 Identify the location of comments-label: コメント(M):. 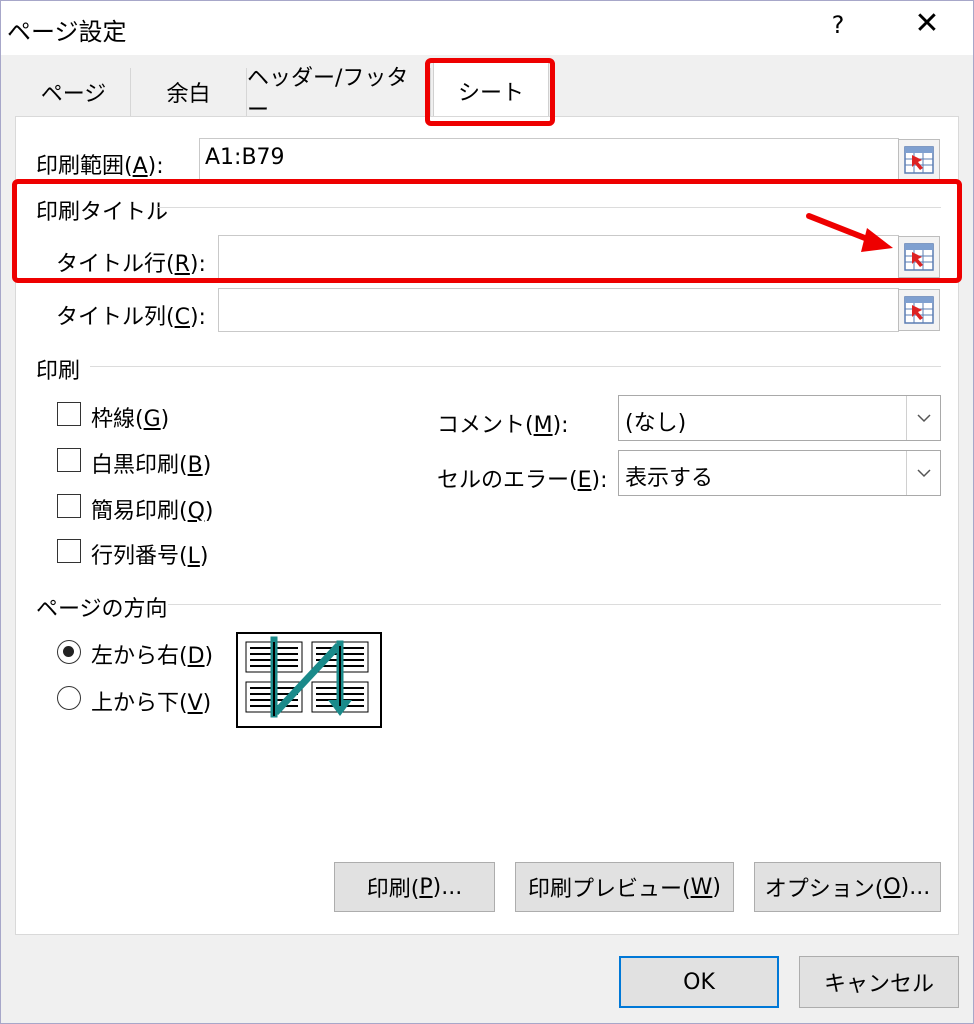
(503, 425).